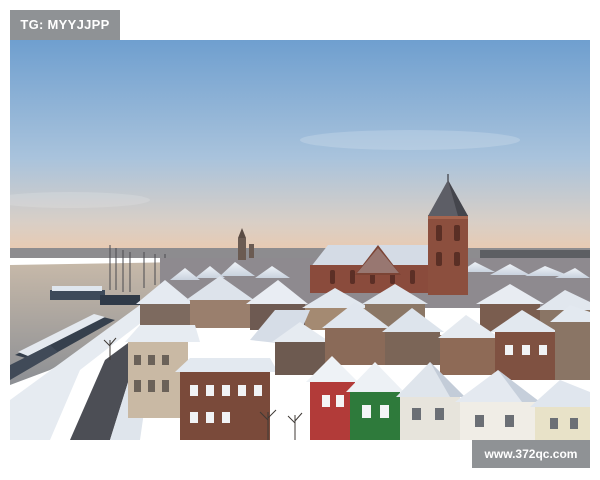  I want to click on green-house, so click(375, 401).